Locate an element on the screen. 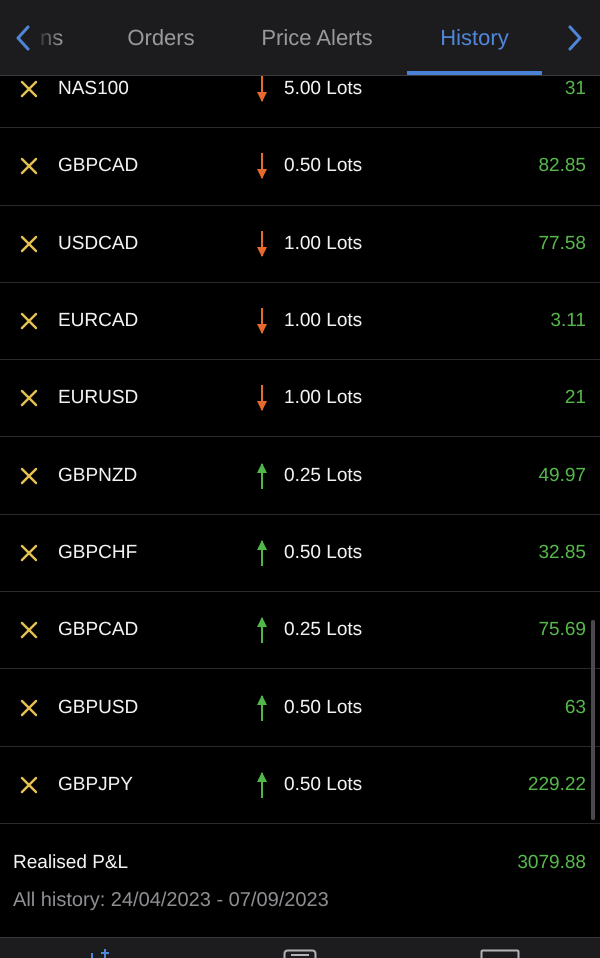  chevron-right-icon is located at coordinates (575, 37).